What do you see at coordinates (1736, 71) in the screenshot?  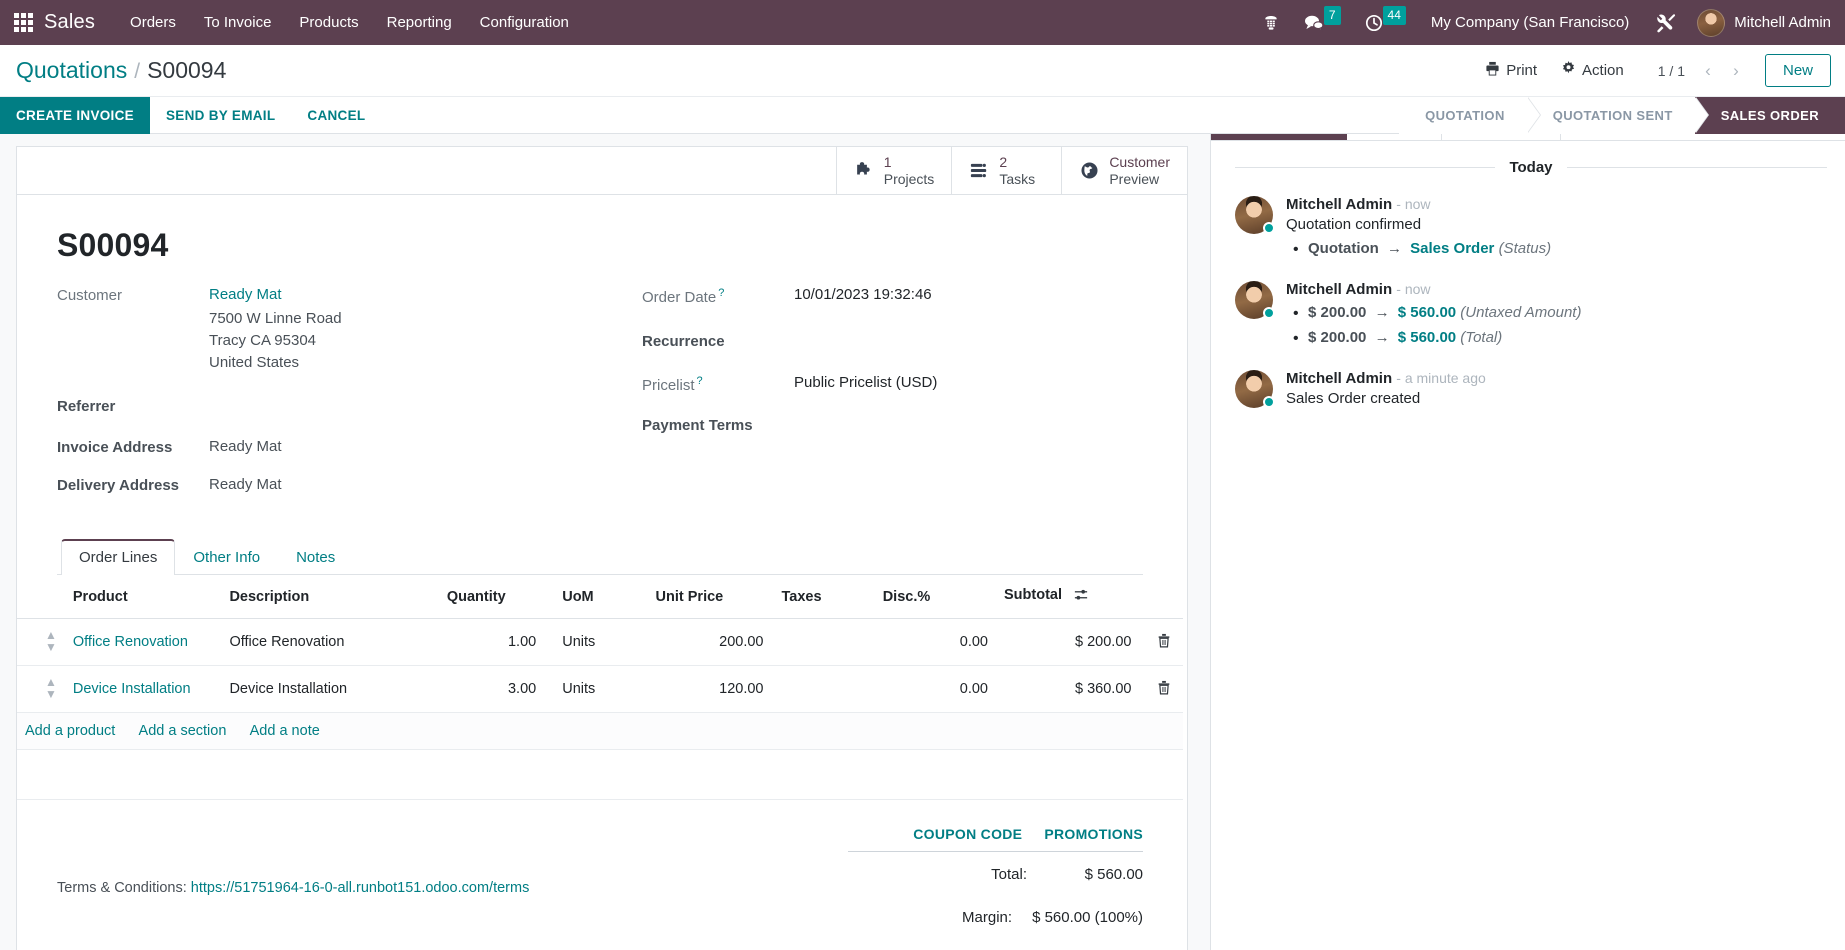 I see `pager-next-icon: ›` at bounding box center [1736, 71].